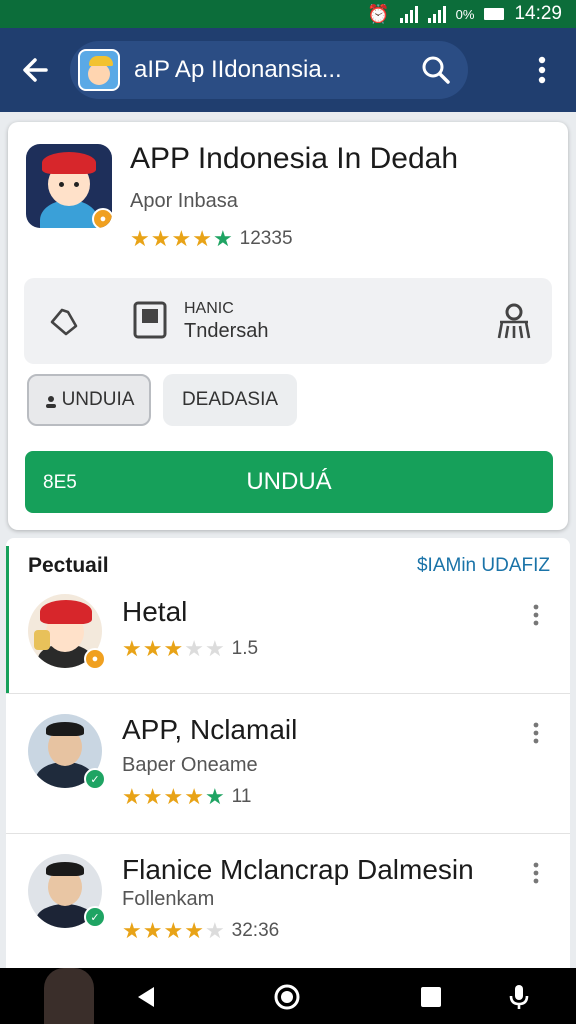 The image size is (576, 1024). I want to click on status-bar: ⏰ 0% 14:29, so click(288, 14).